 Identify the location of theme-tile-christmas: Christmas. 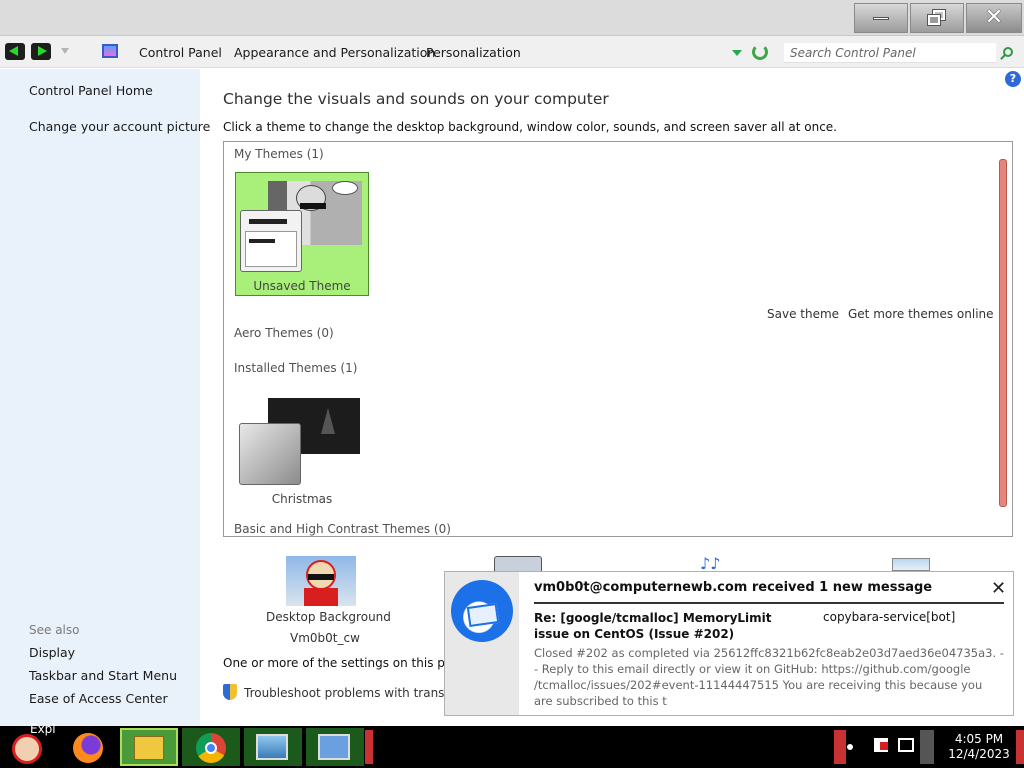
(302, 454).